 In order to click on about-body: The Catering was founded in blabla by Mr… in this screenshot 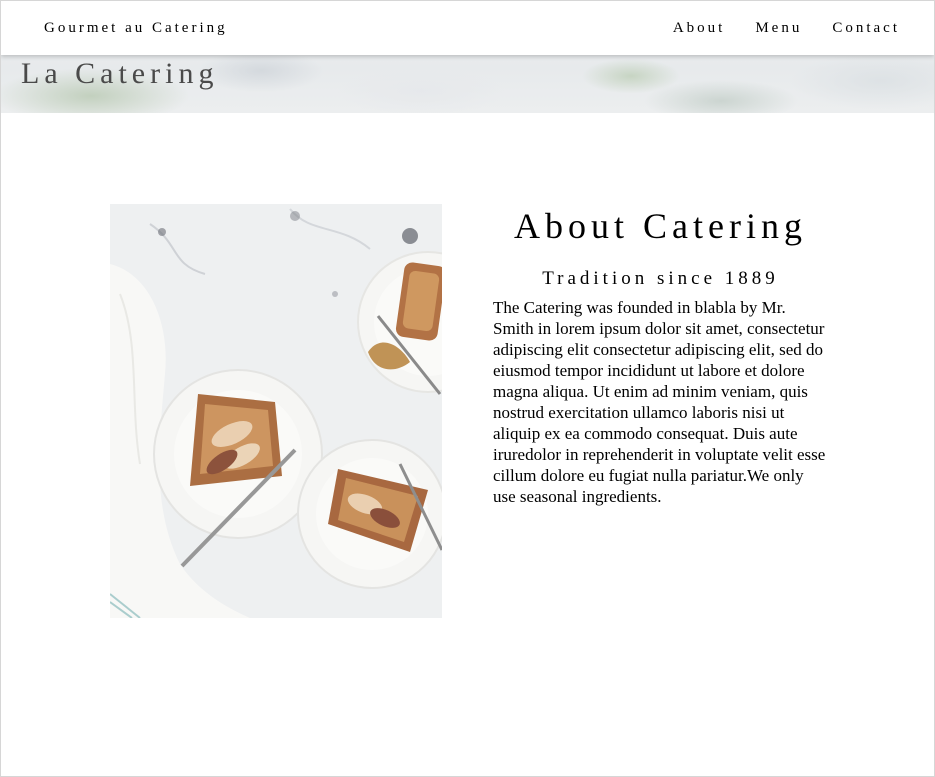, I will do `click(659, 402)`.